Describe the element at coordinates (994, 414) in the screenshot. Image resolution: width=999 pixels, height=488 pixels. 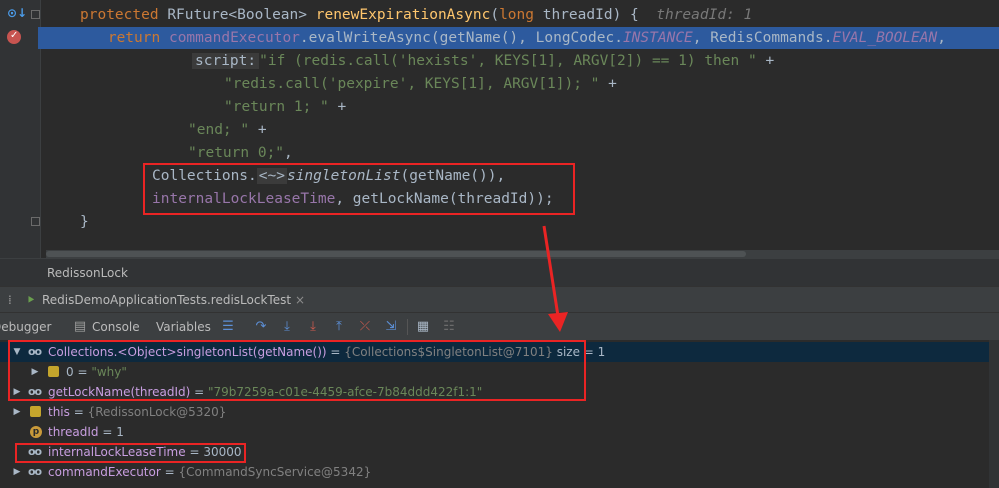
I see `variables-scrollbar` at that location.